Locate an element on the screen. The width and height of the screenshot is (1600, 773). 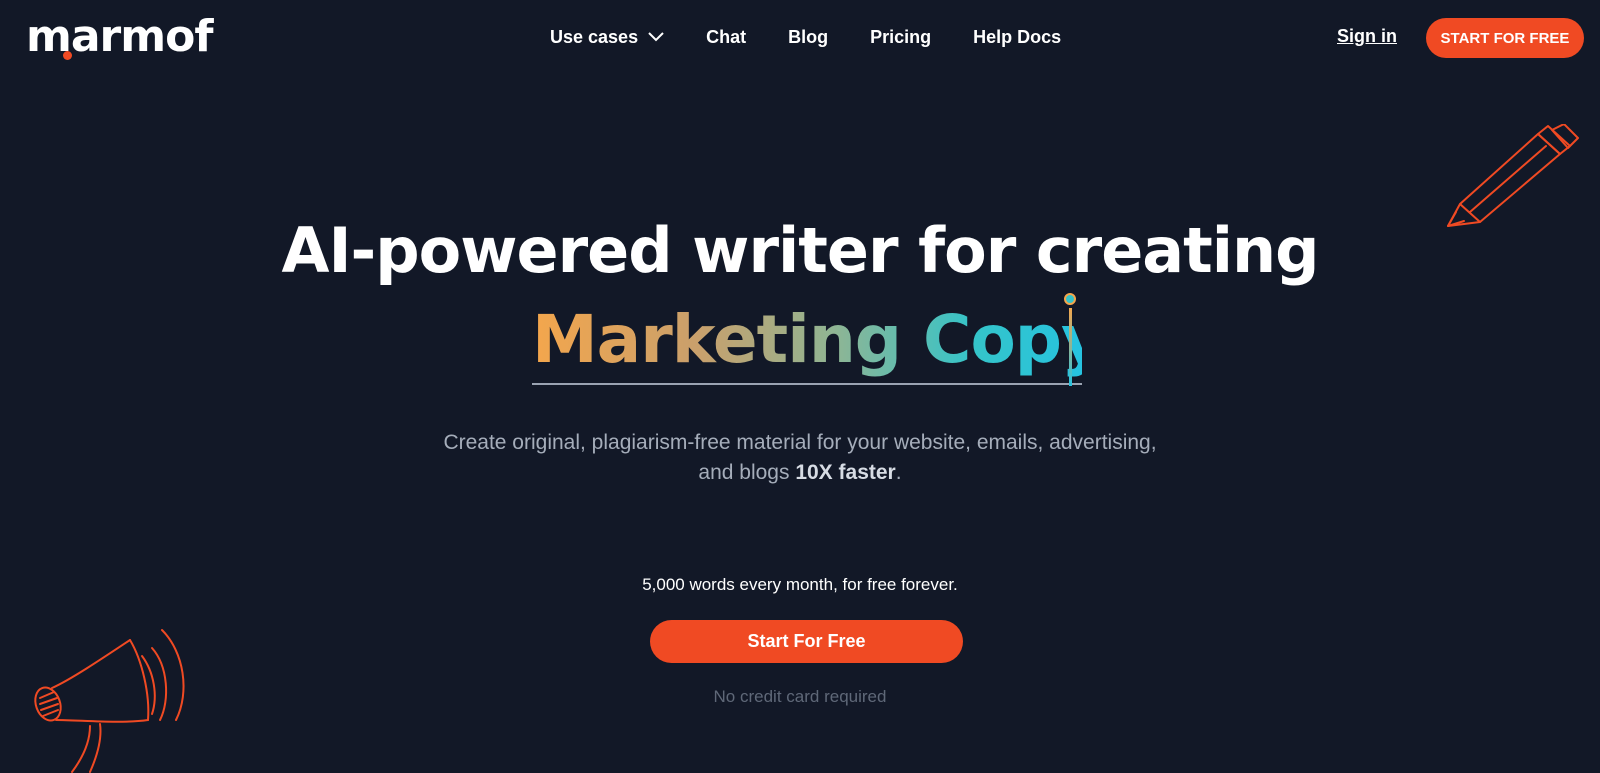
typed-headline: Marketing Copy. is located at coordinates (827, 339).